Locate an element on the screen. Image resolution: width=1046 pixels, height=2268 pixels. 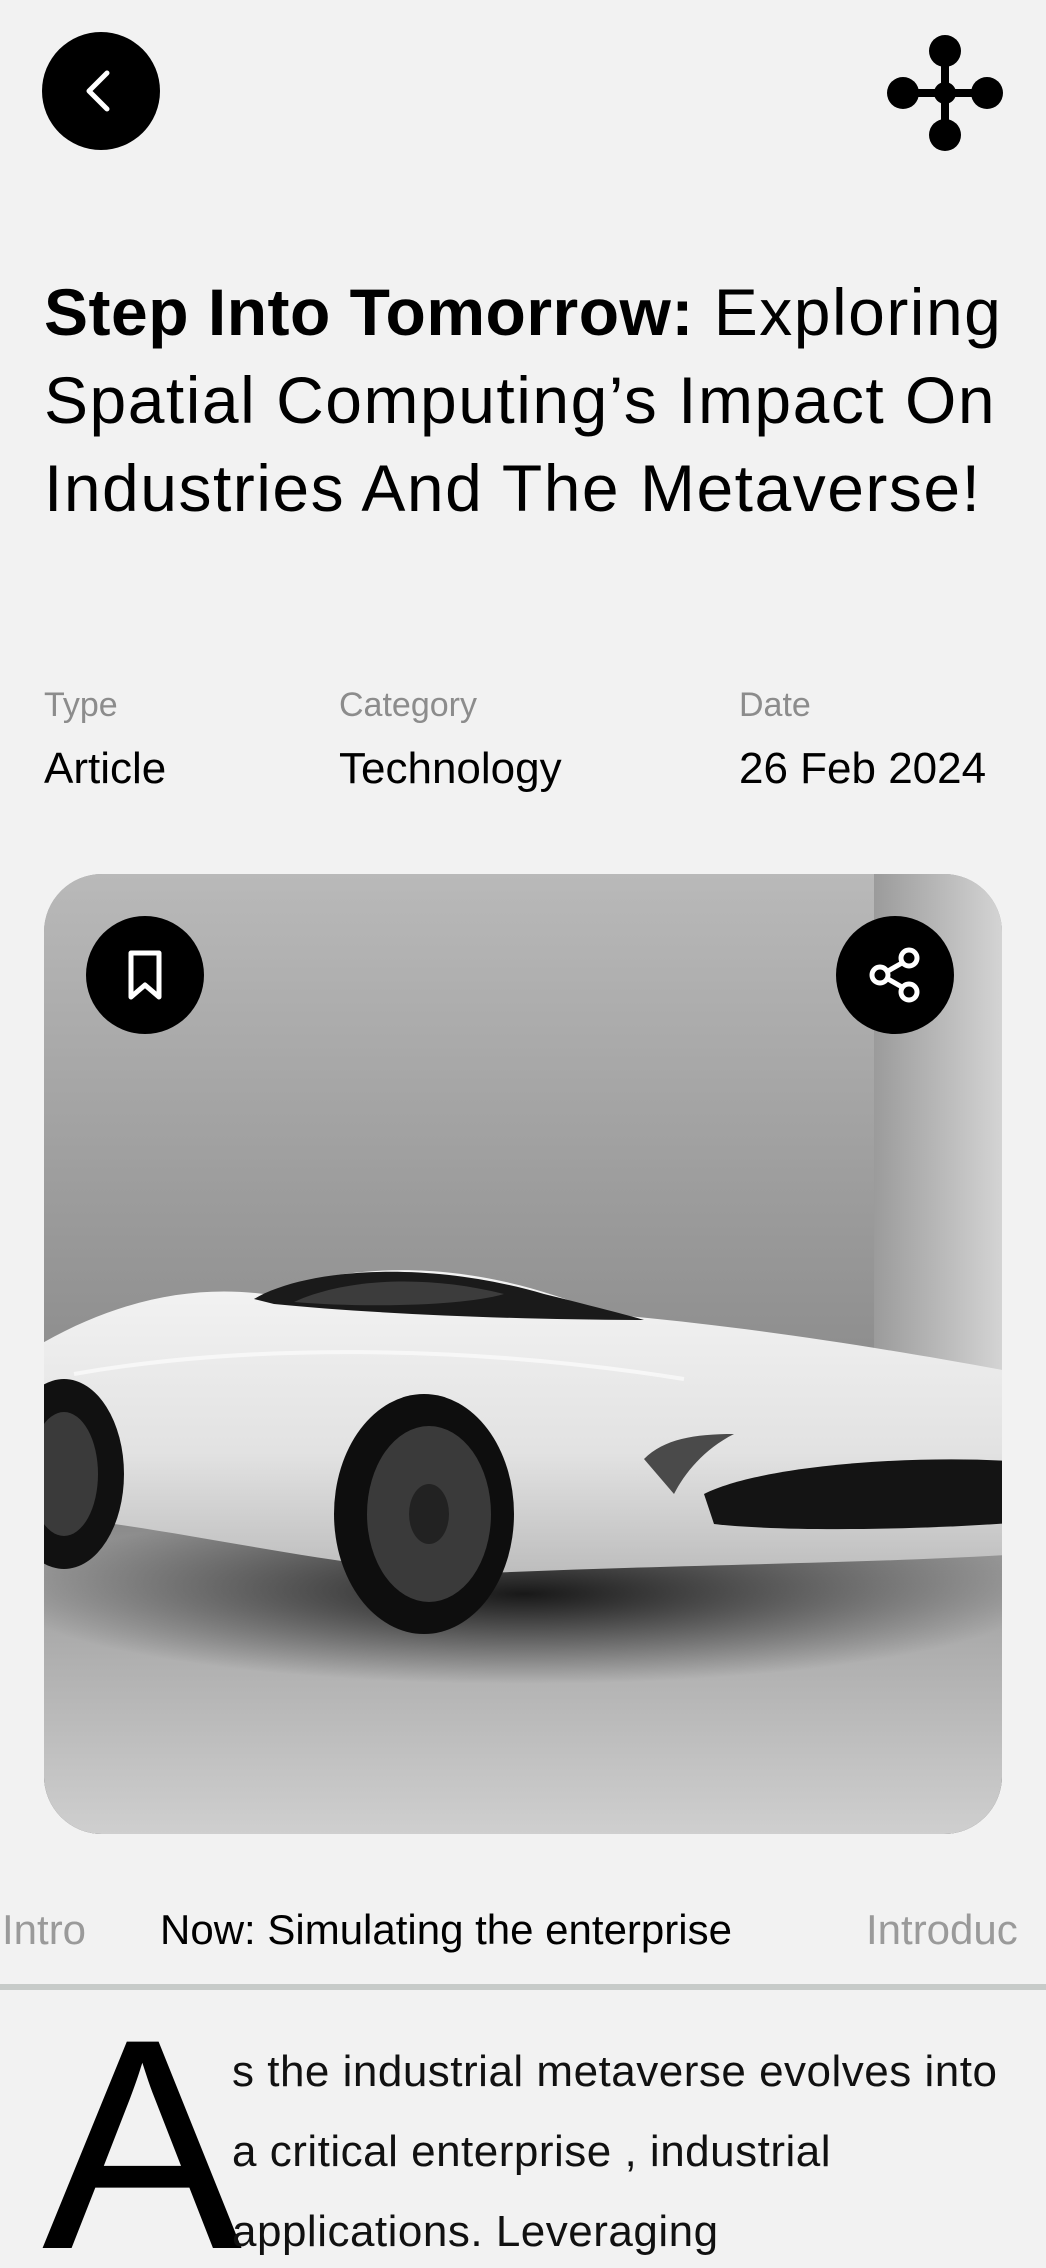
share-button is located at coordinates (895, 975).